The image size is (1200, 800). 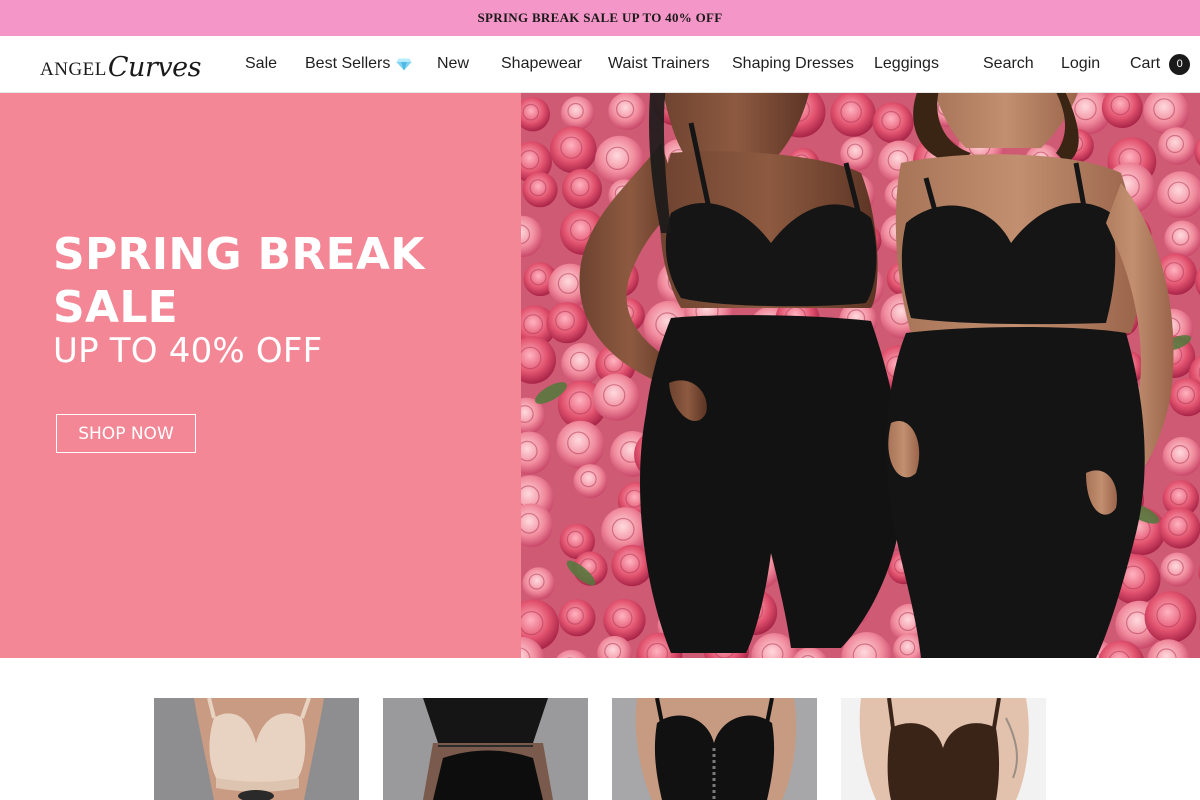 I want to click on login-link: Login, so click(x=1080, y=64).